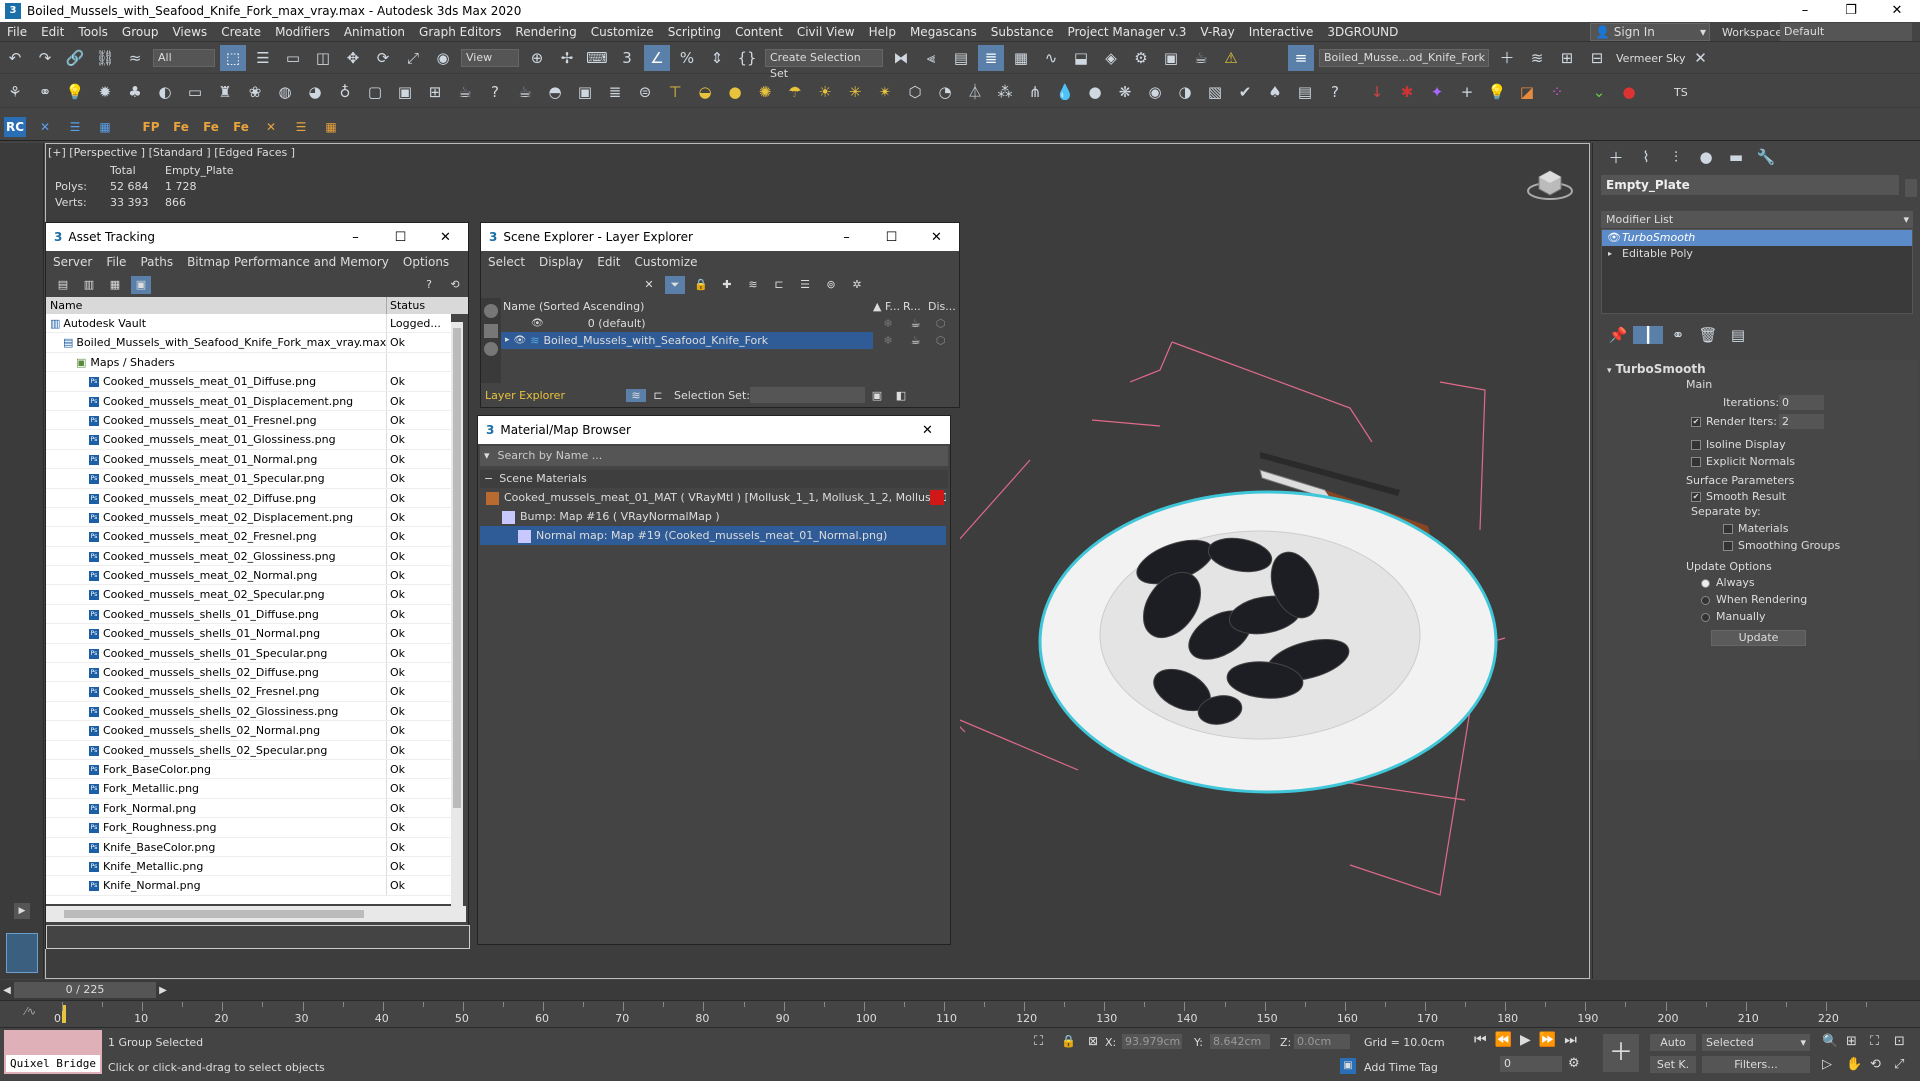 The height and width of the screenshot is (1081, 1920). What do you see at coordinates (882, 32) in the screenshot?
I see `menu-help: Help` at bounding box center [882, 32].